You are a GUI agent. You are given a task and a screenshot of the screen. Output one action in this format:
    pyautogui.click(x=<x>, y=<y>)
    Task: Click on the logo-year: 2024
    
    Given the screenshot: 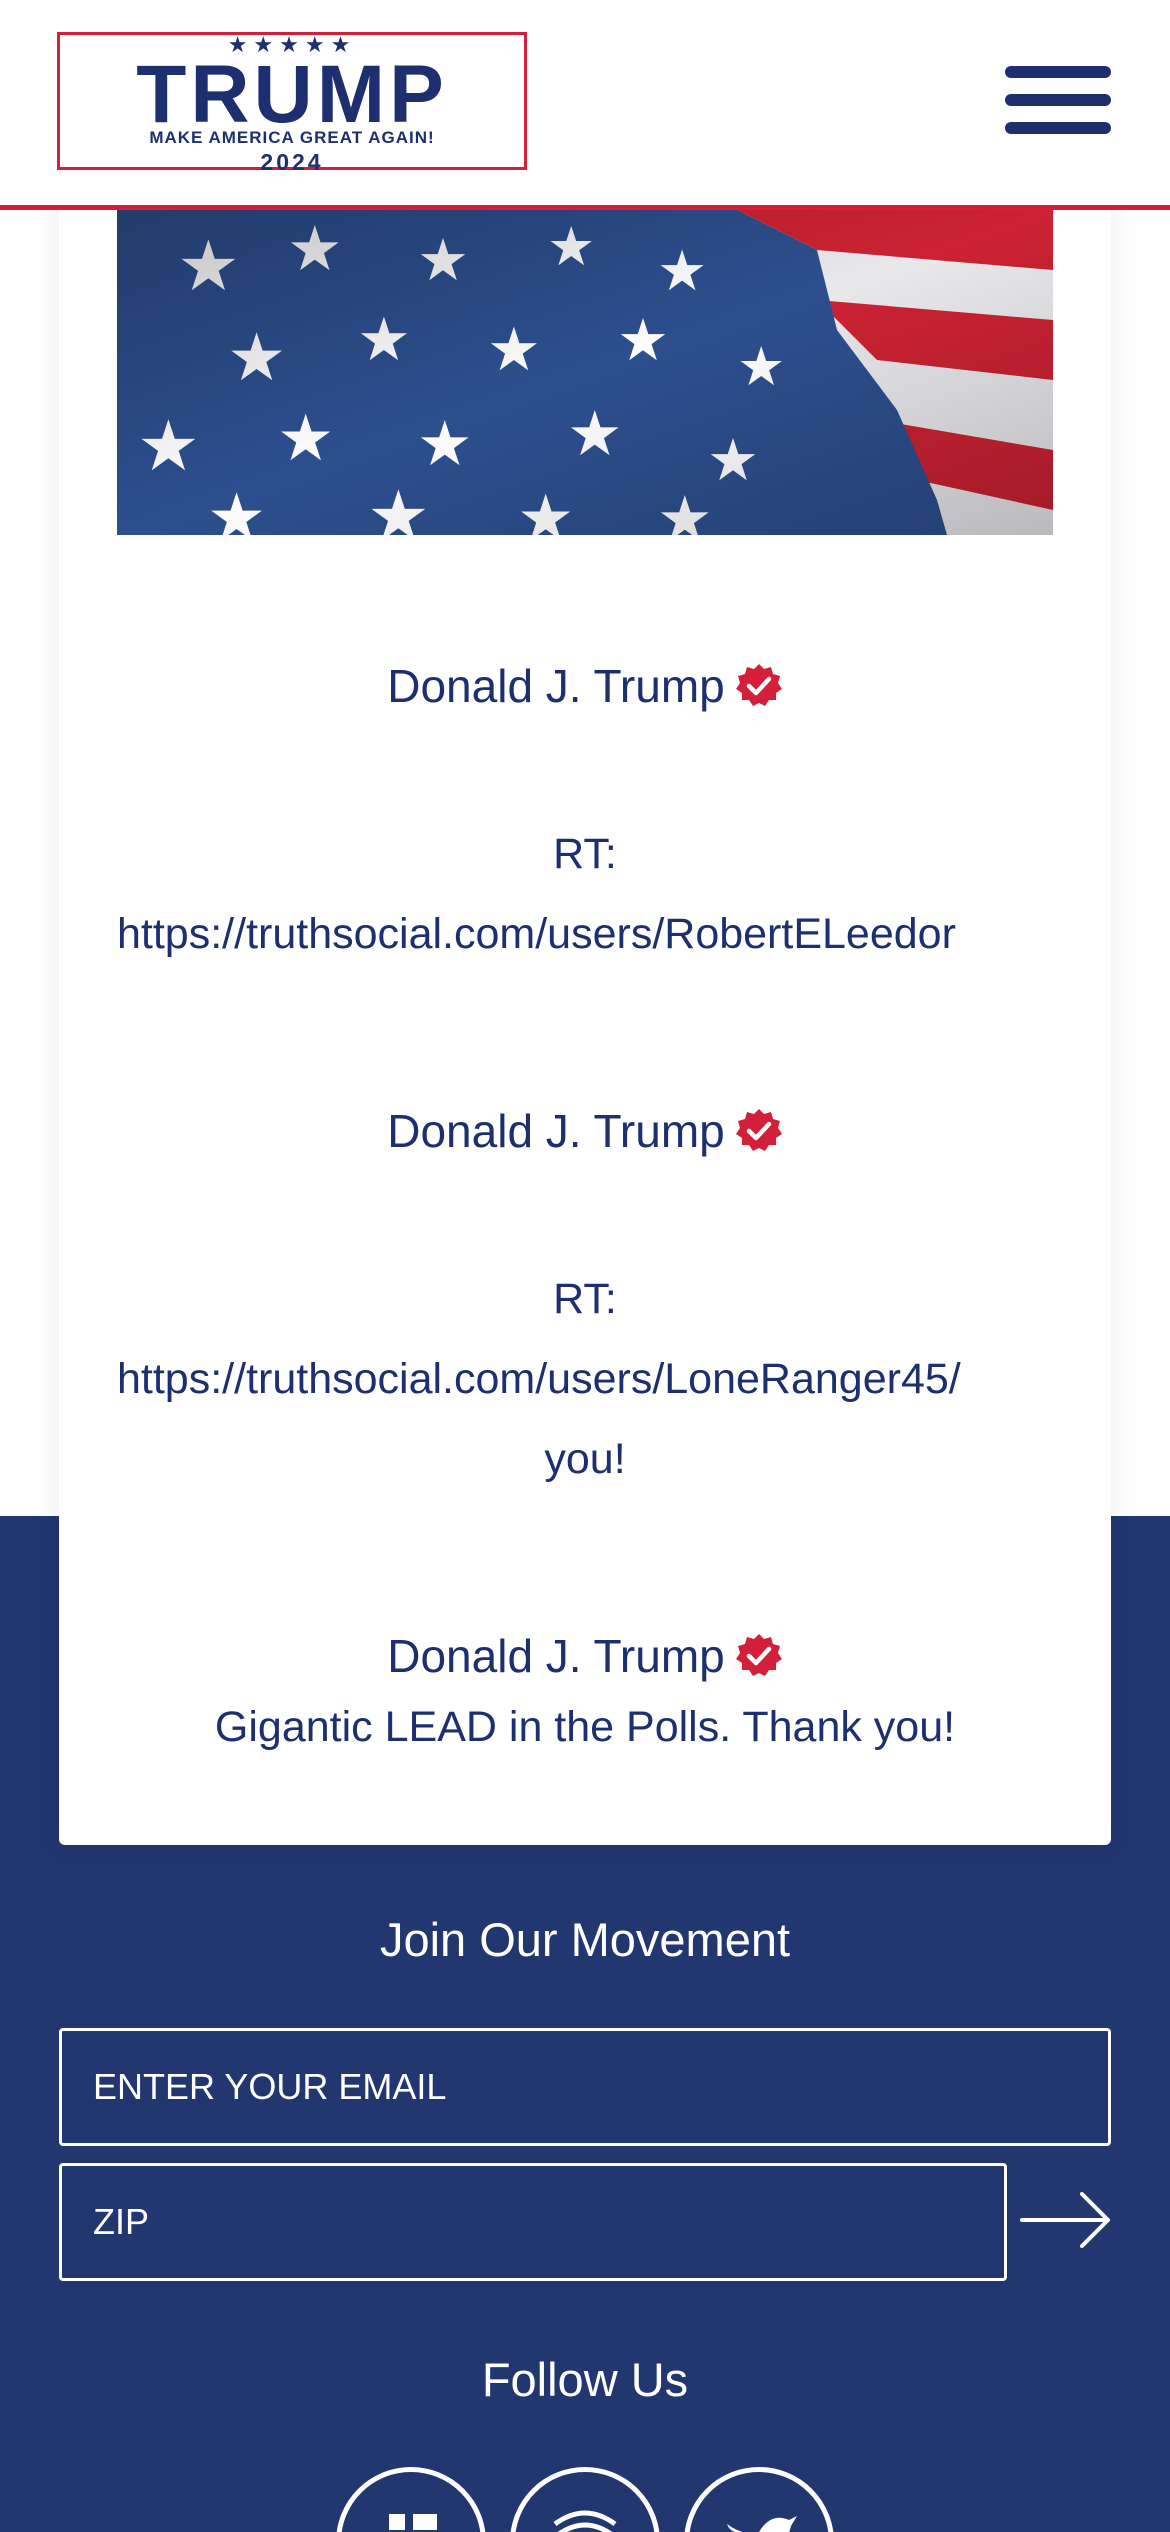 What is the action you would take?
    pyautogui.click(x=292, y=162)
    